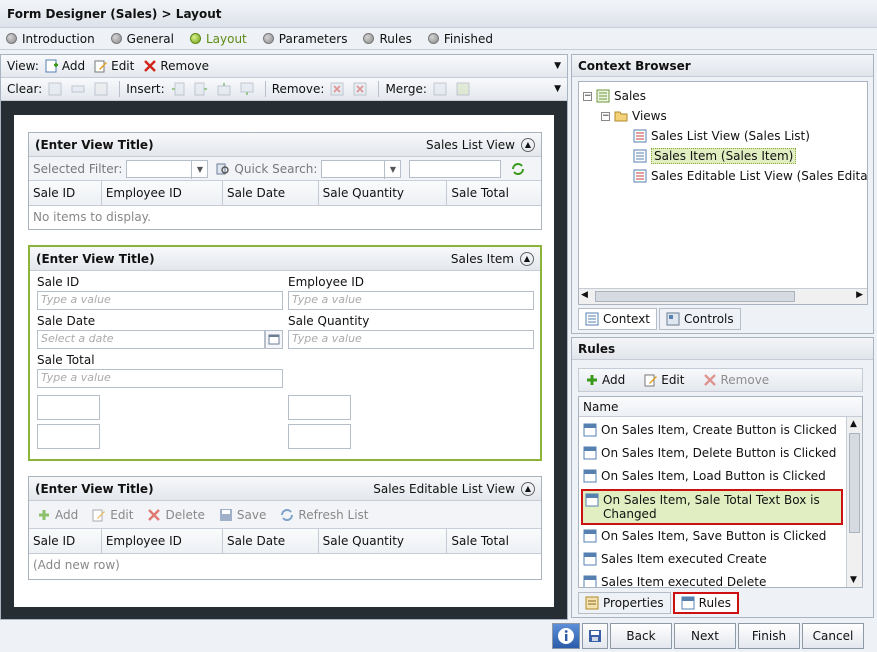 The height and width of the screenshot is (652, 877). Describe the element at coordinates (176, 66) in the screenshot. I see `view-remove-button: Remove` at that location.